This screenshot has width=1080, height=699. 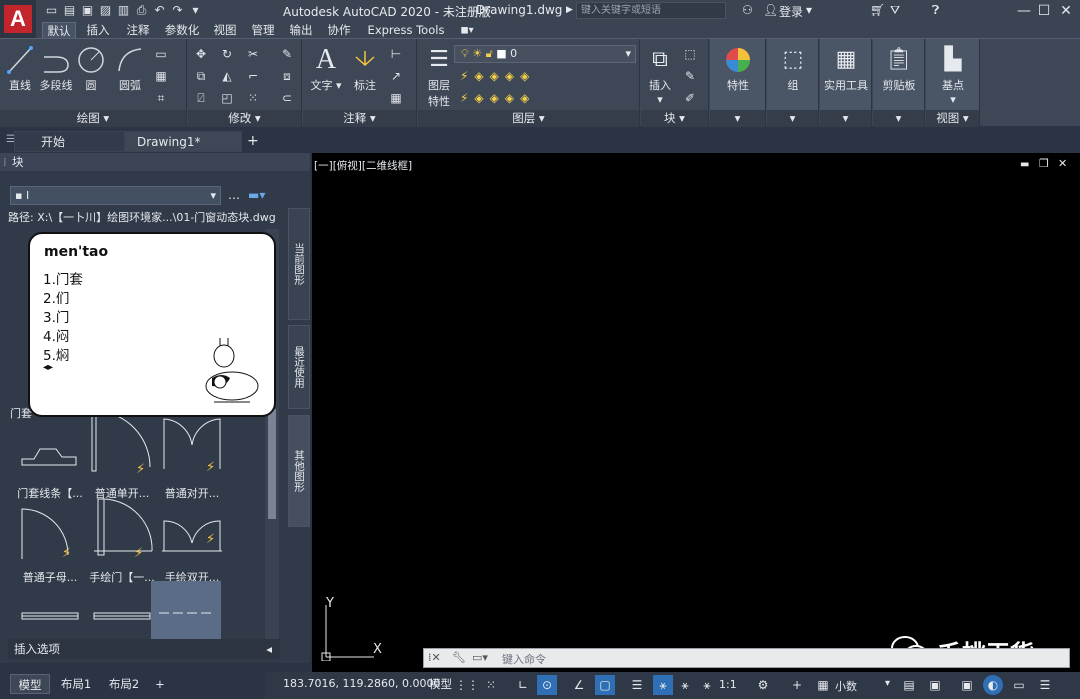 I want to click on ime-candidate: 3.门, so click(x=56, y=316).